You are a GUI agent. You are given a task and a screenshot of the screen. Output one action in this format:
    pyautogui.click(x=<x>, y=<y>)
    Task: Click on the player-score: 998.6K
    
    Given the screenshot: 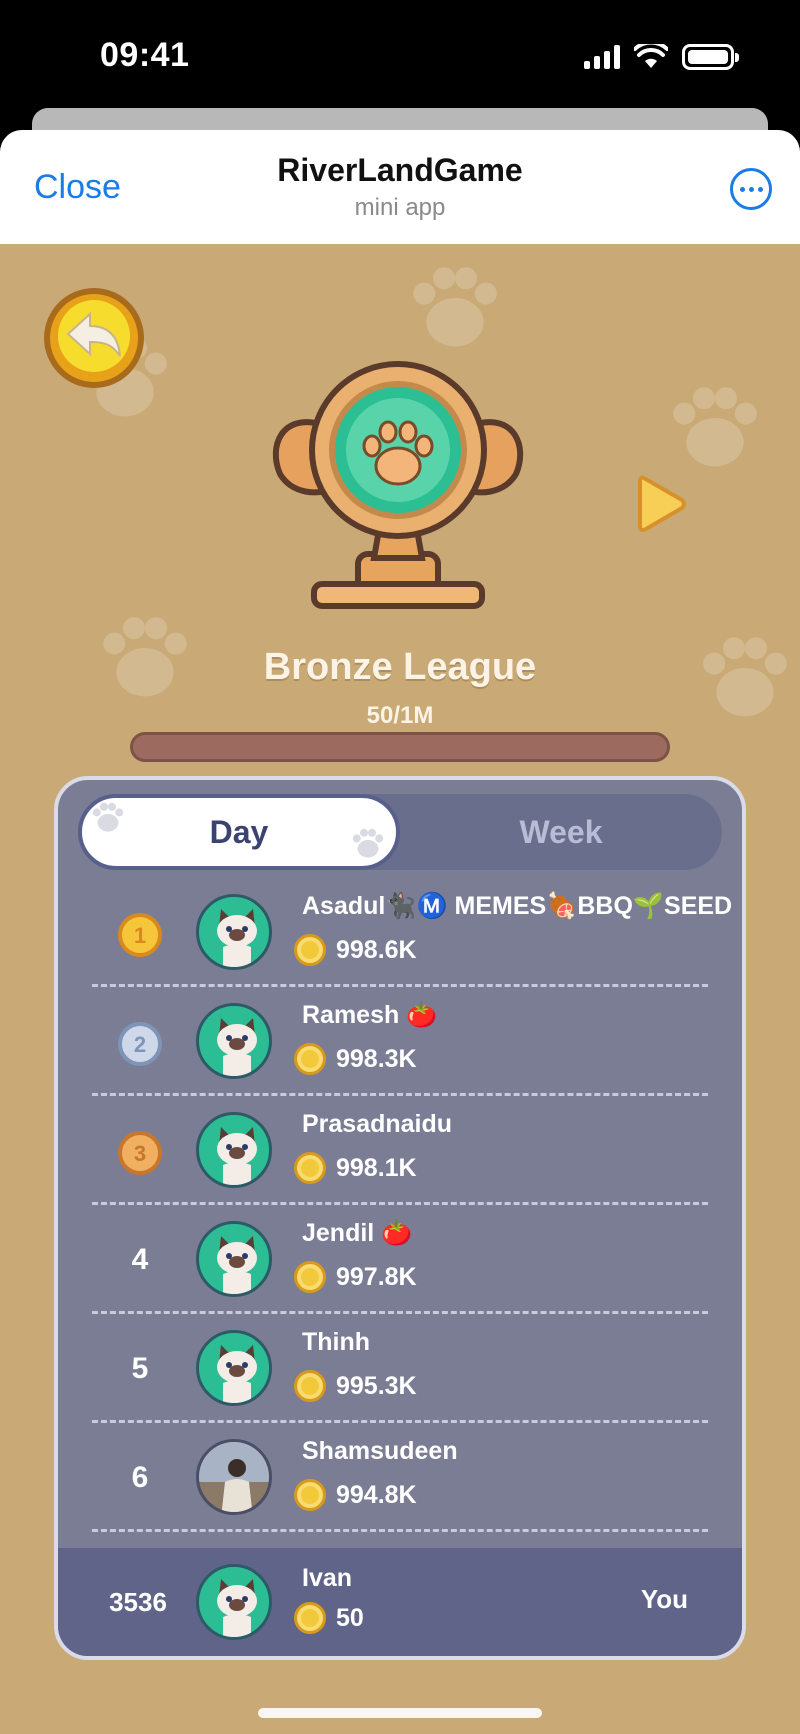 What is the action you would take?
    pyautogui.click(x=355, y=950)
    